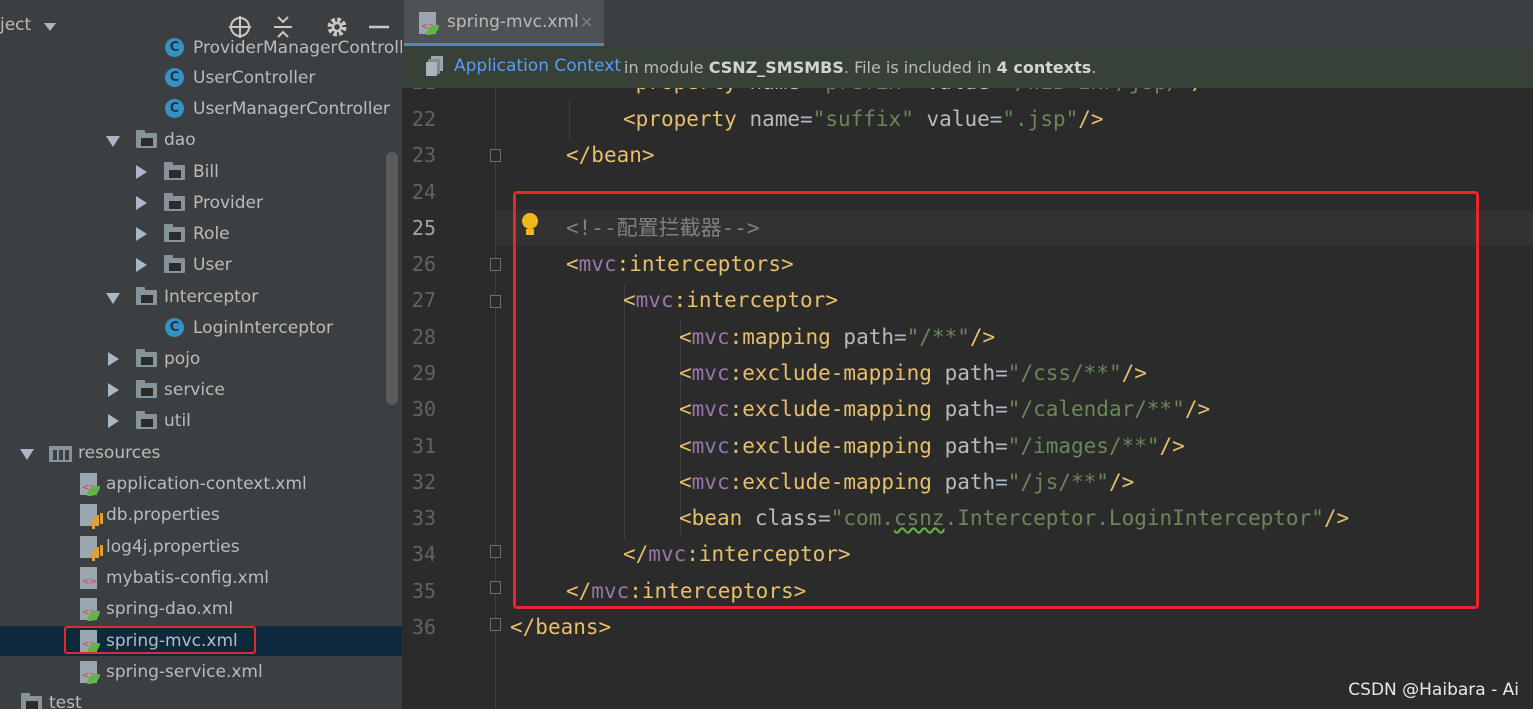 The height and width of the screenshot is (709, 1533). I want to click on line-number: 22, so click(423, 119).